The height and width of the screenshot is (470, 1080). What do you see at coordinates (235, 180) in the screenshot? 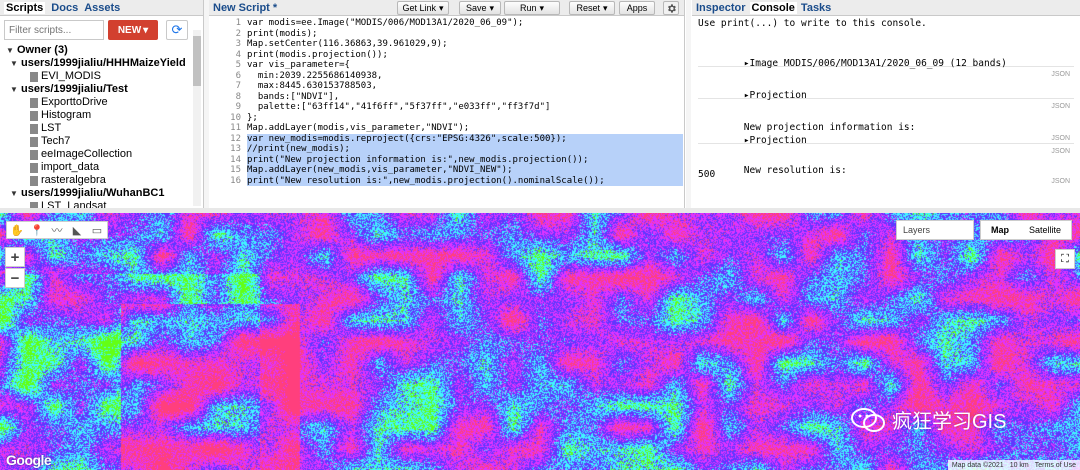
I see `line-number: 16` at bounding box center [235, 180].